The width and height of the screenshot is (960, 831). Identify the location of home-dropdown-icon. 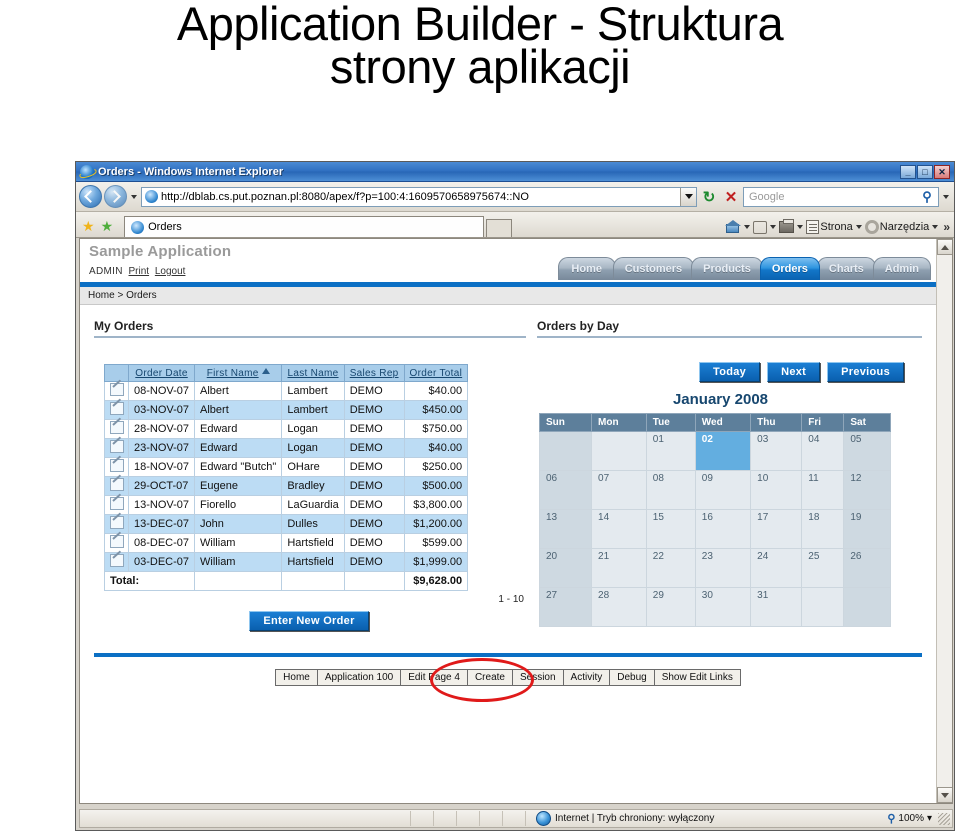
(747, 227).